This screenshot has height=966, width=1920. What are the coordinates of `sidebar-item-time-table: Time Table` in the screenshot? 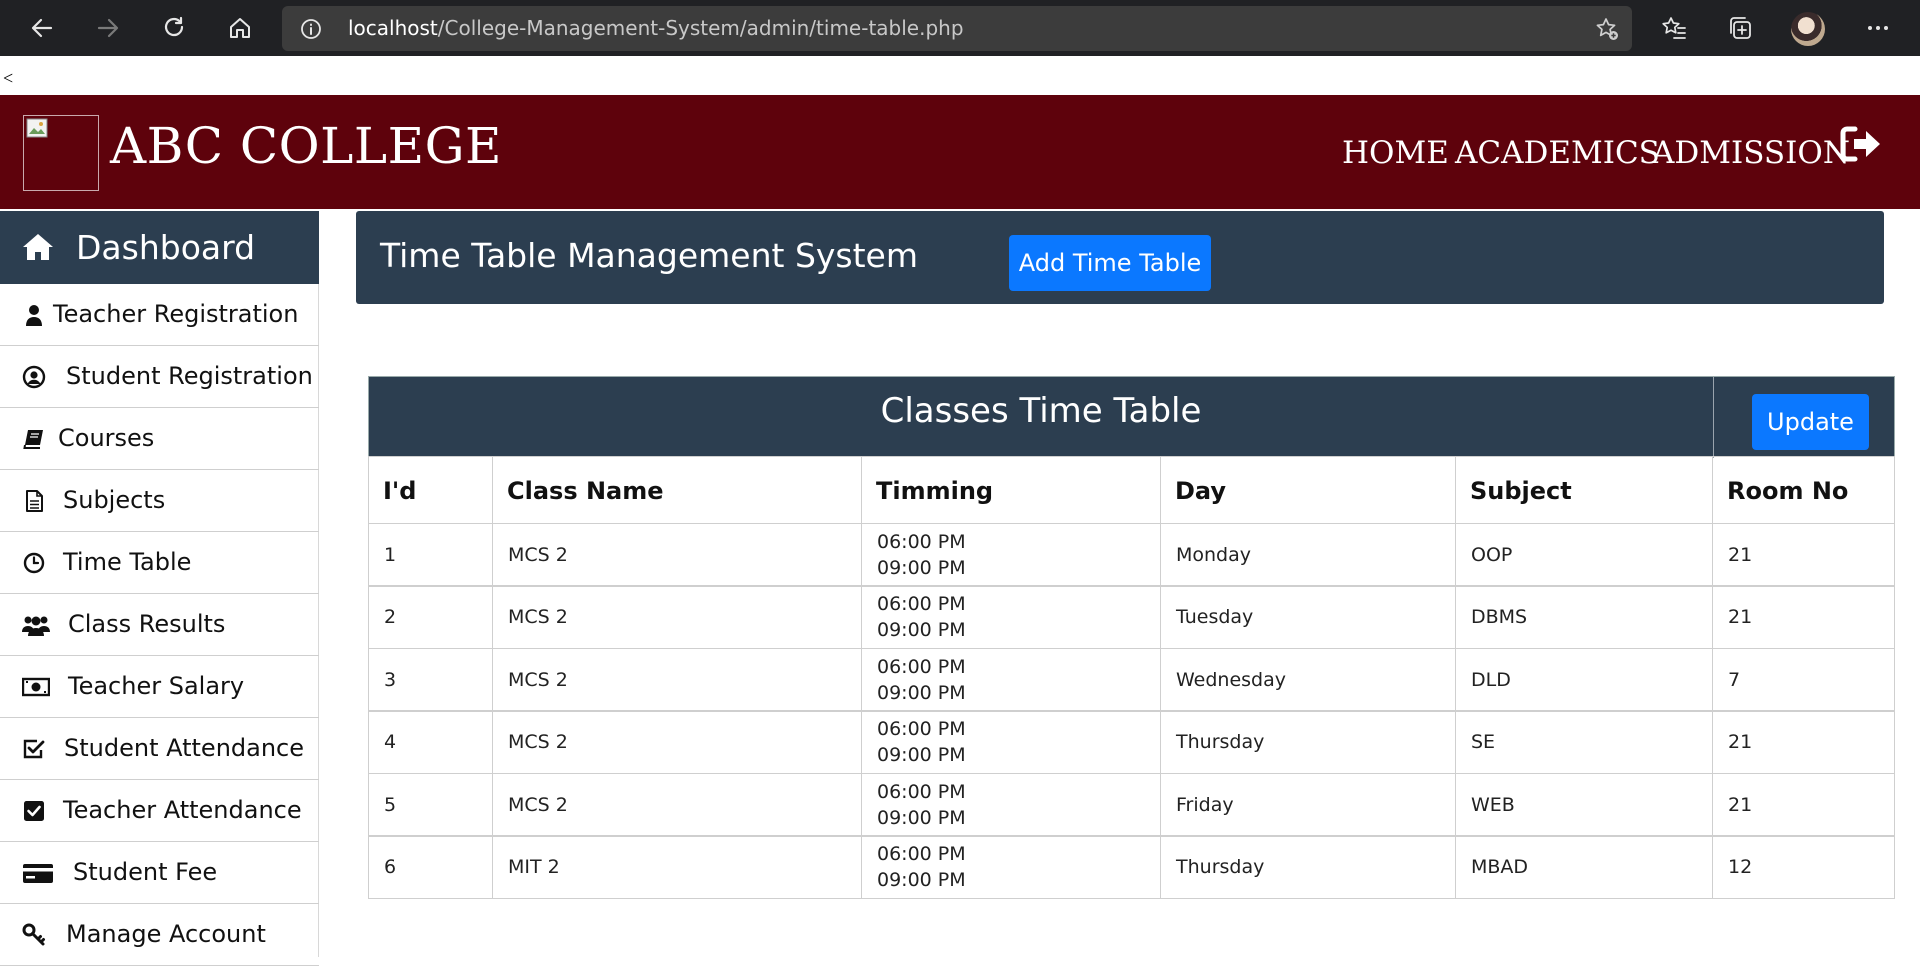 It's located at (159, 563).